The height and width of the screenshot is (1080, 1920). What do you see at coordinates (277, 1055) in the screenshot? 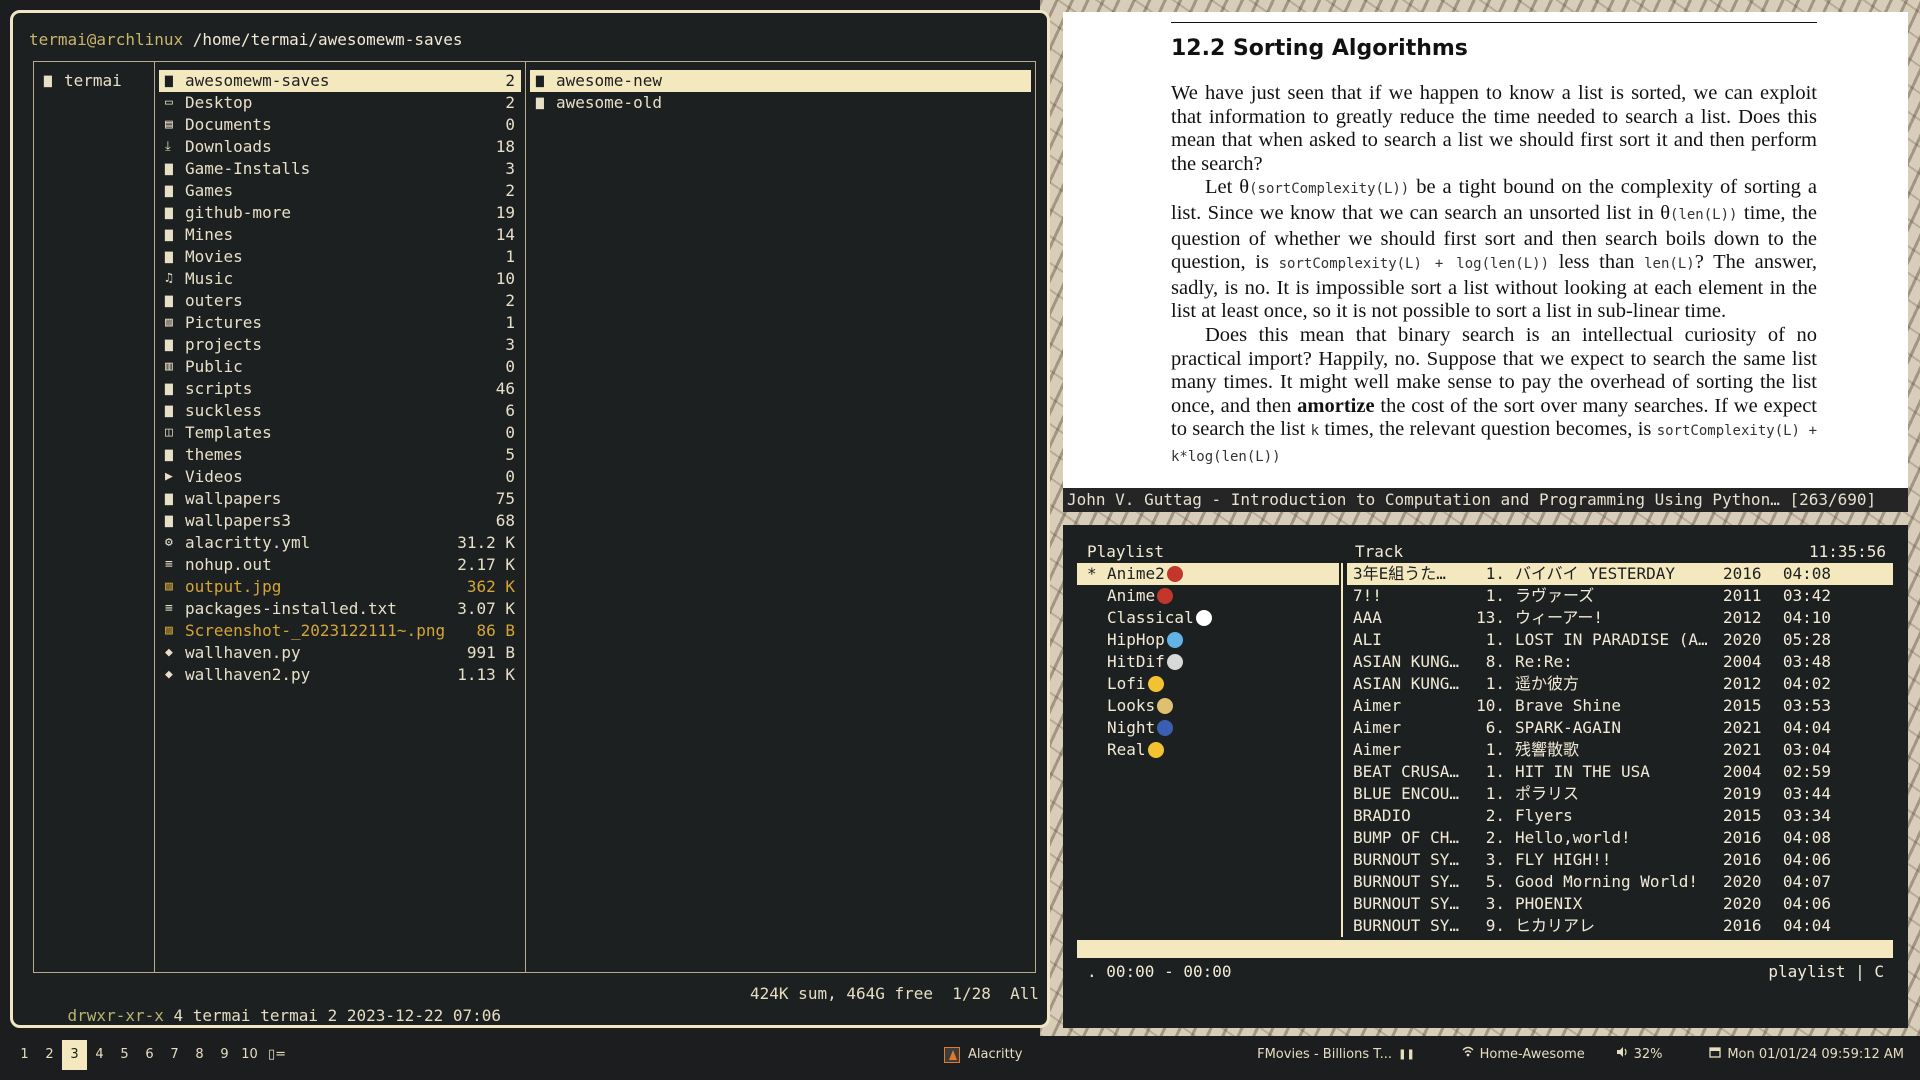
I see `layout-indicator: ▯=` at bounding box center [277, 1055].